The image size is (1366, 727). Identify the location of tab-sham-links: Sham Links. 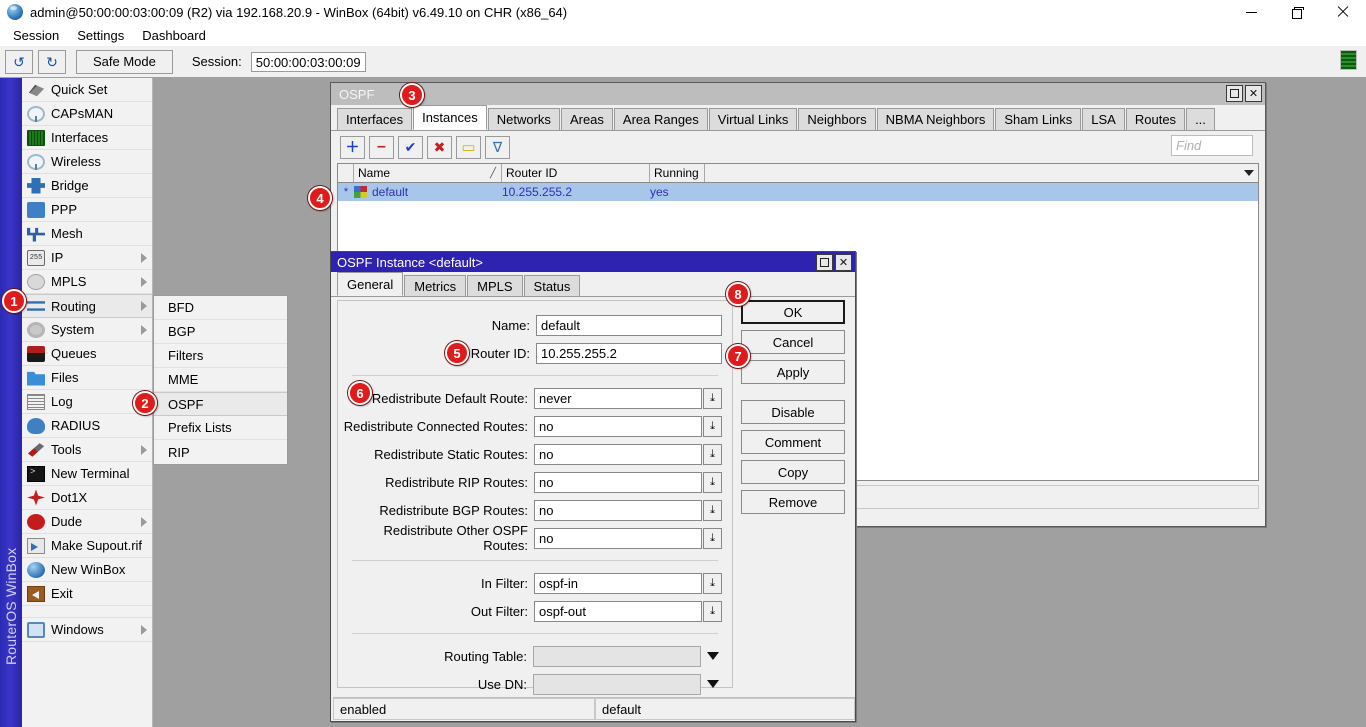
(1038, 119).